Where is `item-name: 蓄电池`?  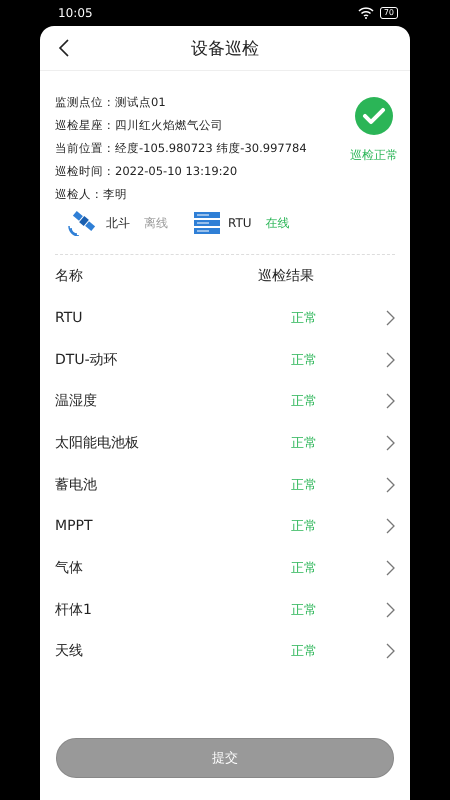 item-name: 蓄电池 is located at coordinates (76, 485).